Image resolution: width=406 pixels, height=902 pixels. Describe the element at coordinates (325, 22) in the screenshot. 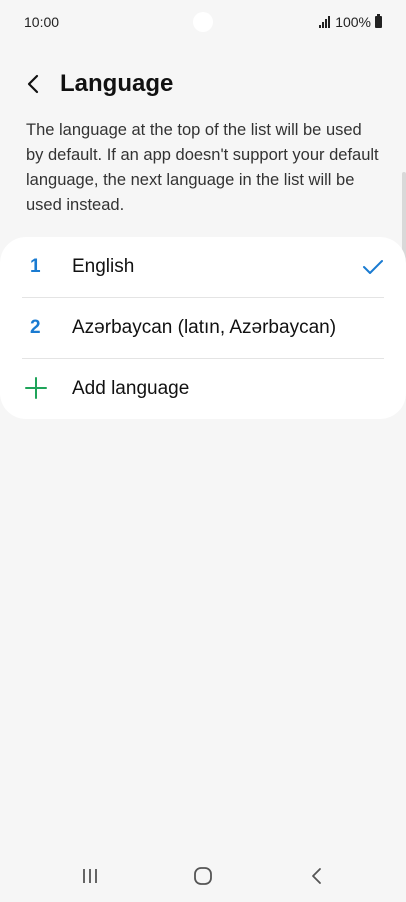

I see `signal-icon` at that location.